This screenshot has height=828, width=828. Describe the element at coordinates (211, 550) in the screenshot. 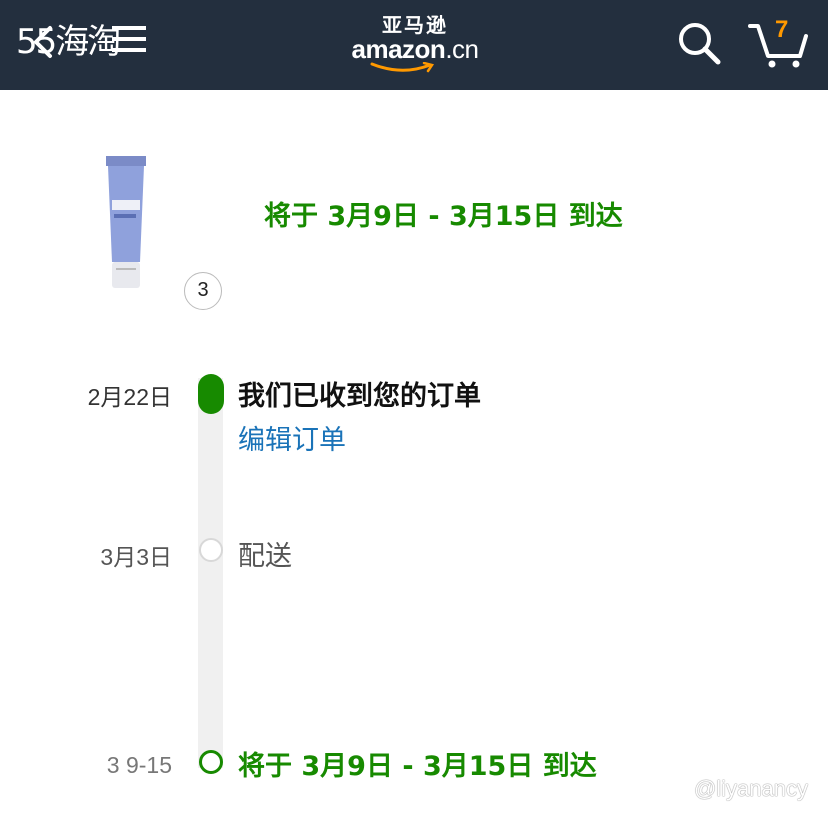

I see `timeline-node-pending` at that location.